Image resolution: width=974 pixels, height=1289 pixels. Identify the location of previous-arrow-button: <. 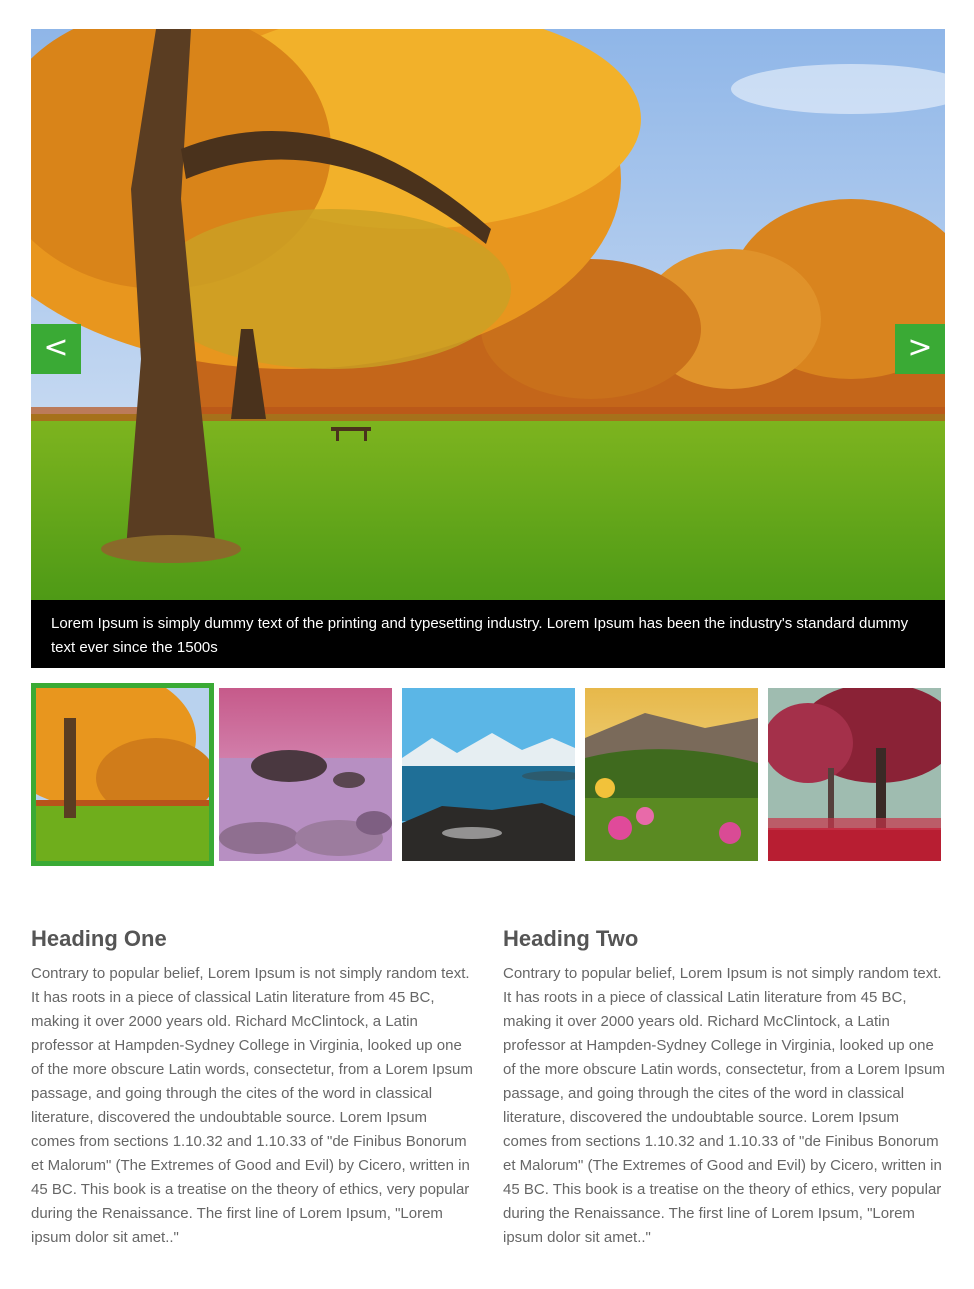
(56, 349).